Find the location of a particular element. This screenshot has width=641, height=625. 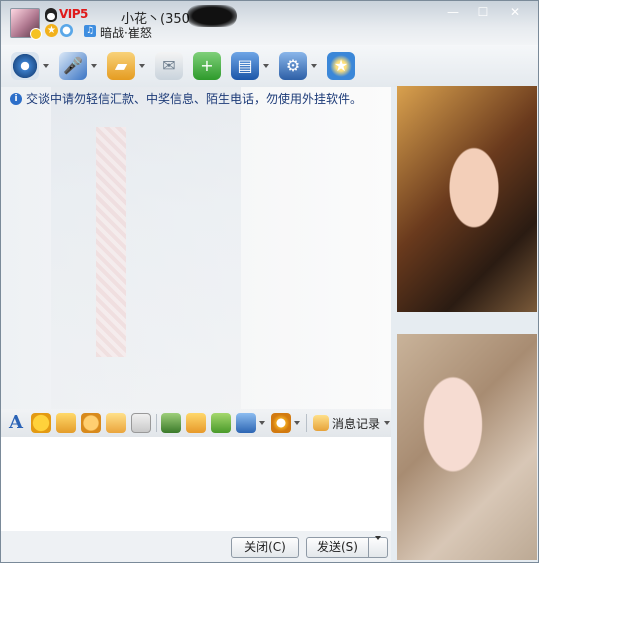

music-icon: ♫ is located at coordinates (90, 31).